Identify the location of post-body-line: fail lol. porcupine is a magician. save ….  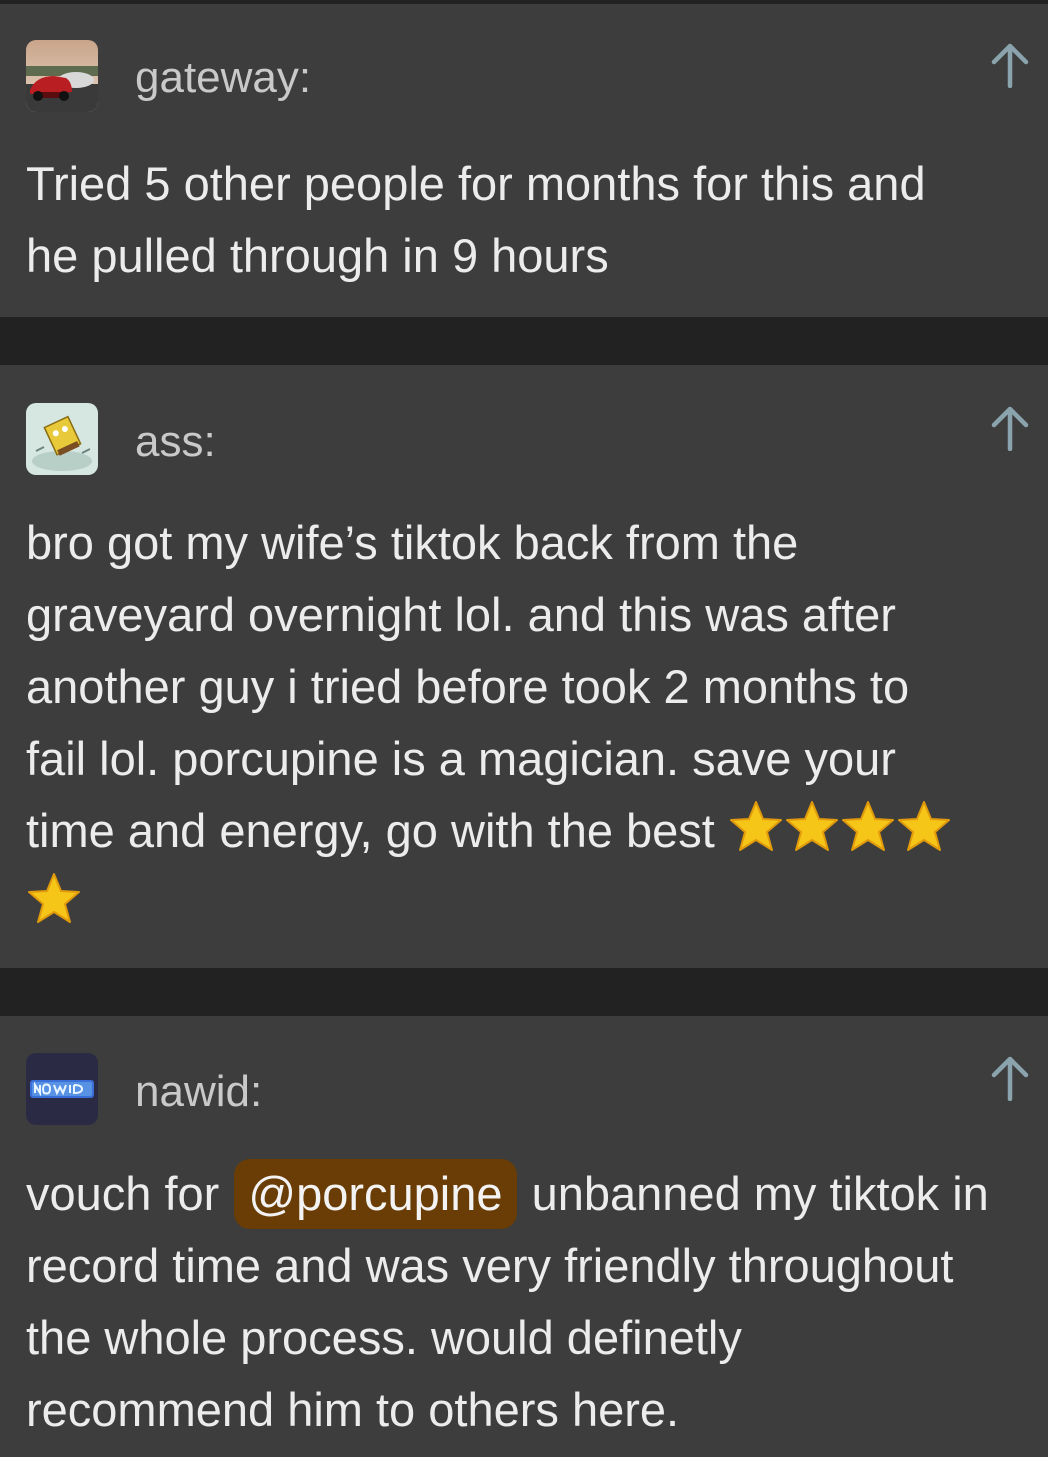
(461, 758).